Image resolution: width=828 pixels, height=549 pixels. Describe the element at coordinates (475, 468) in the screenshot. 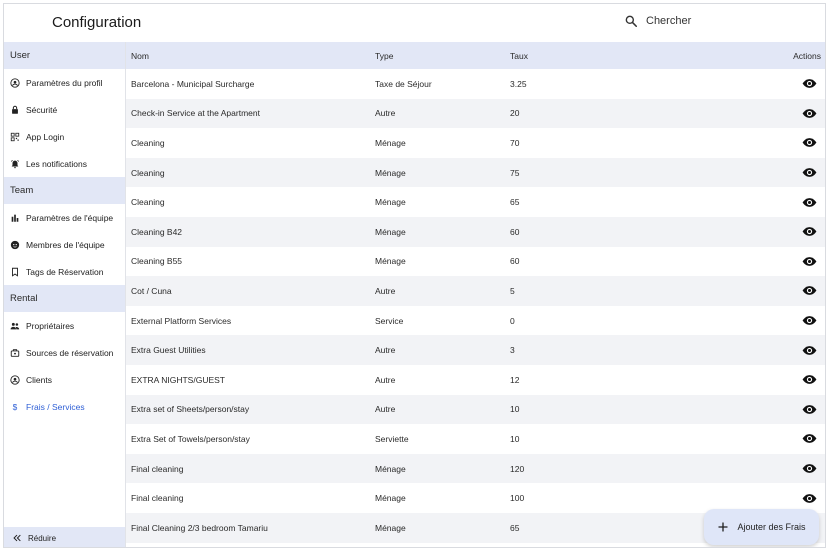

I see `table-row: Final cleaning Ménage 120` at that location.